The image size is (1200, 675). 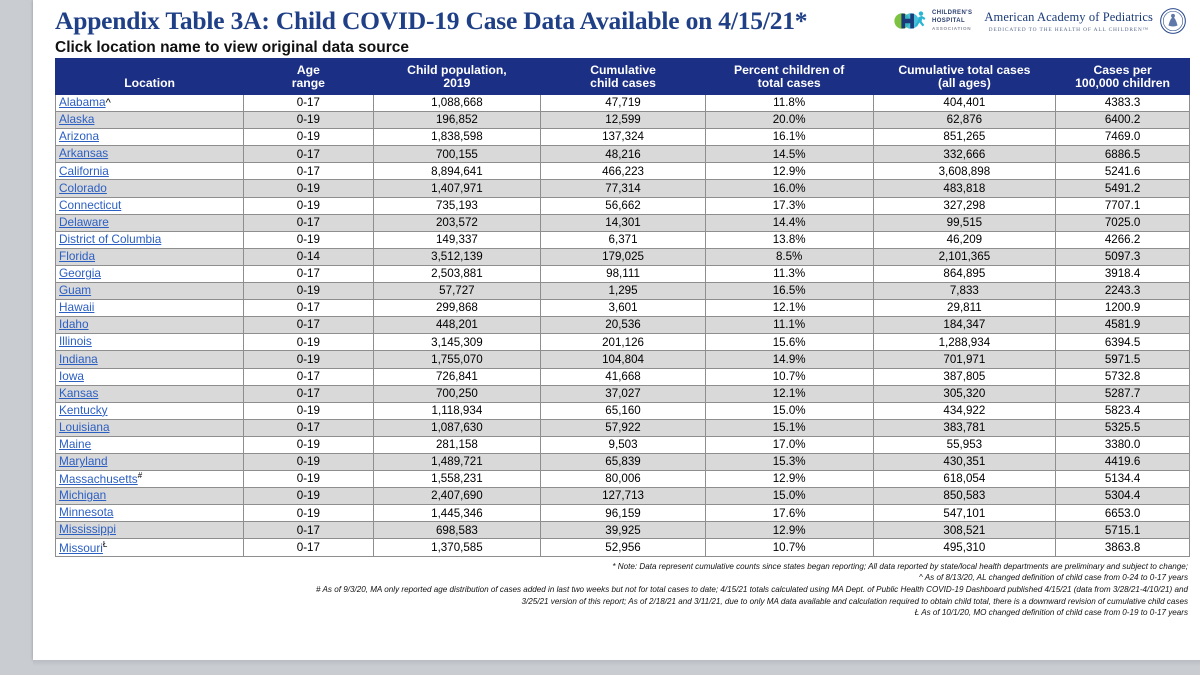 What do you see at coordinates (76, 308) in the screenshot?
I see `location-link: Hawaii` at bounding box center [76, 308].